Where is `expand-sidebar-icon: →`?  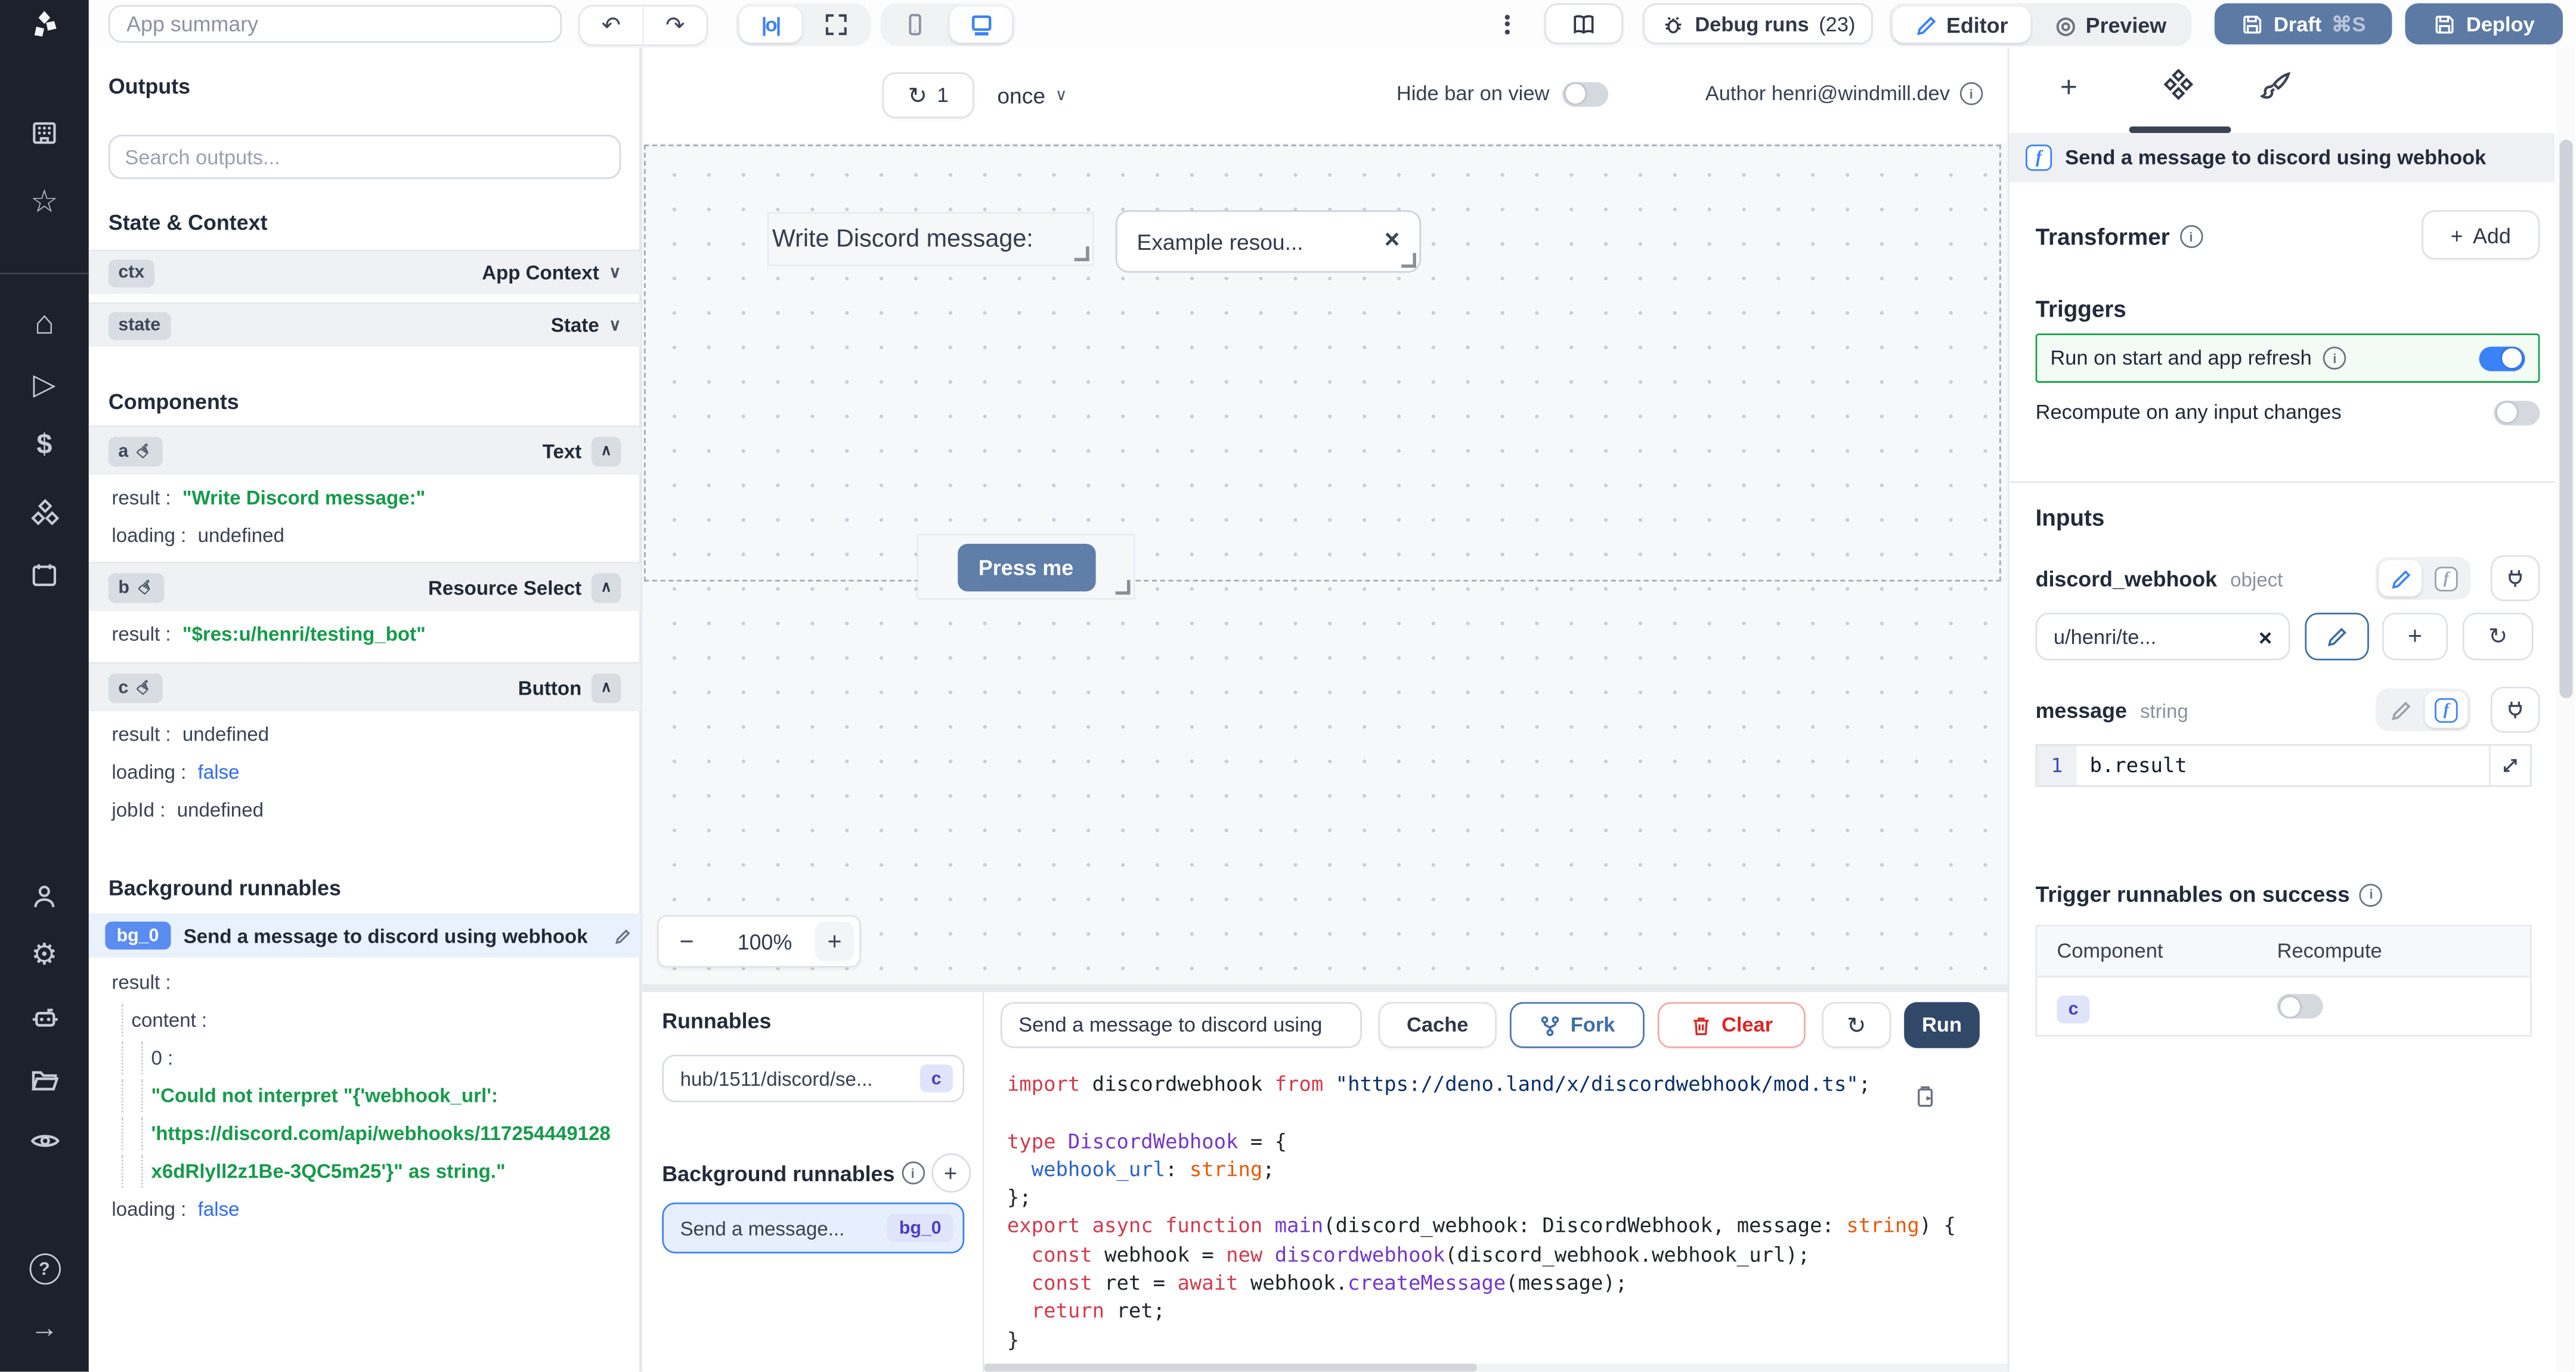 expand-sidebar-icon: → is located at coordinates (44, 1329).